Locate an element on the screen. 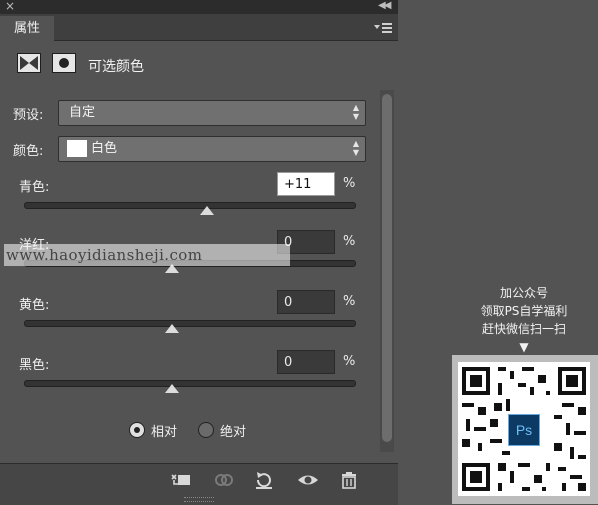  photoshop-logo-icon: Ps is located at coordinates (524, 430).